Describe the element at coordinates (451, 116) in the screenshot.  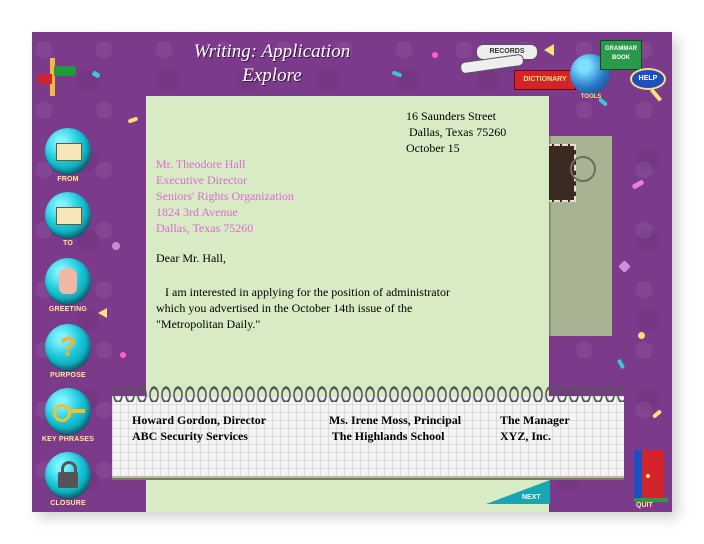
I see `sender-line: 16 Saunders Street` at that location.